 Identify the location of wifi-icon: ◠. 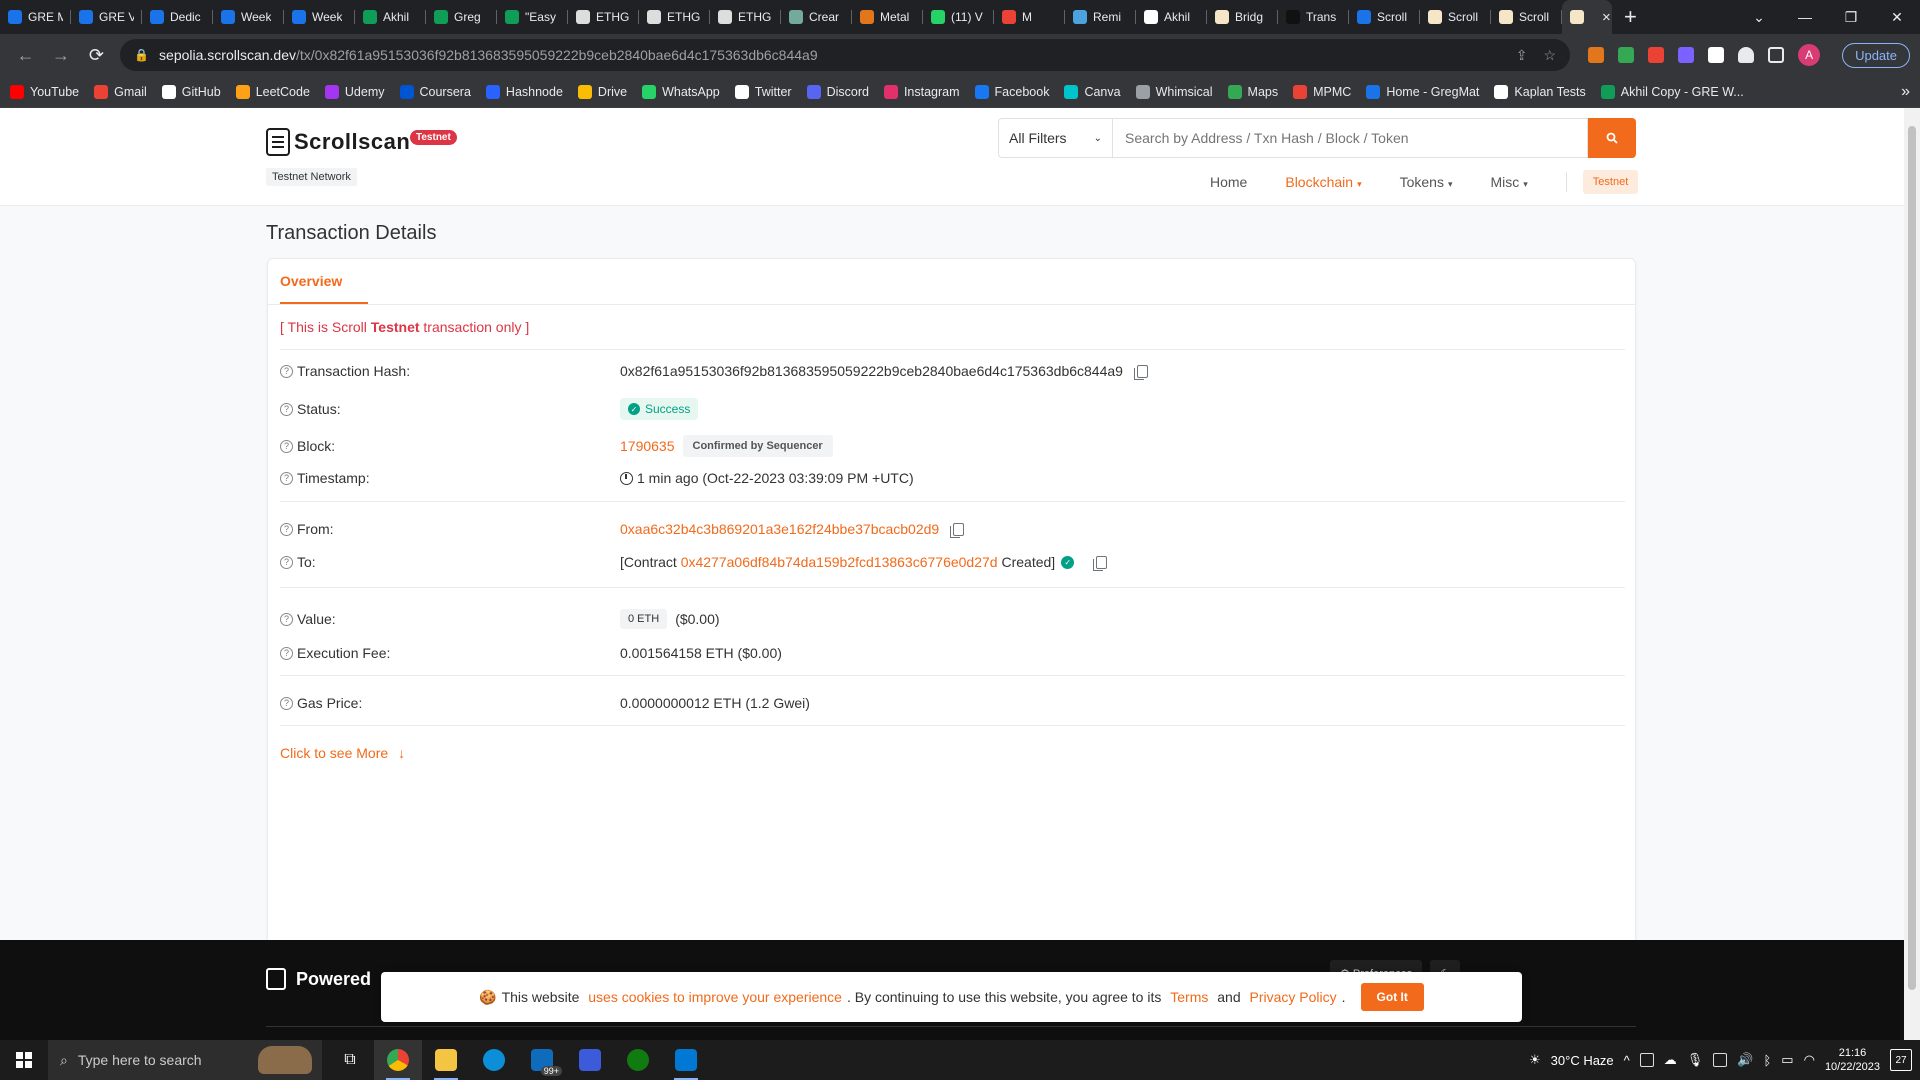
(1809, 1060).